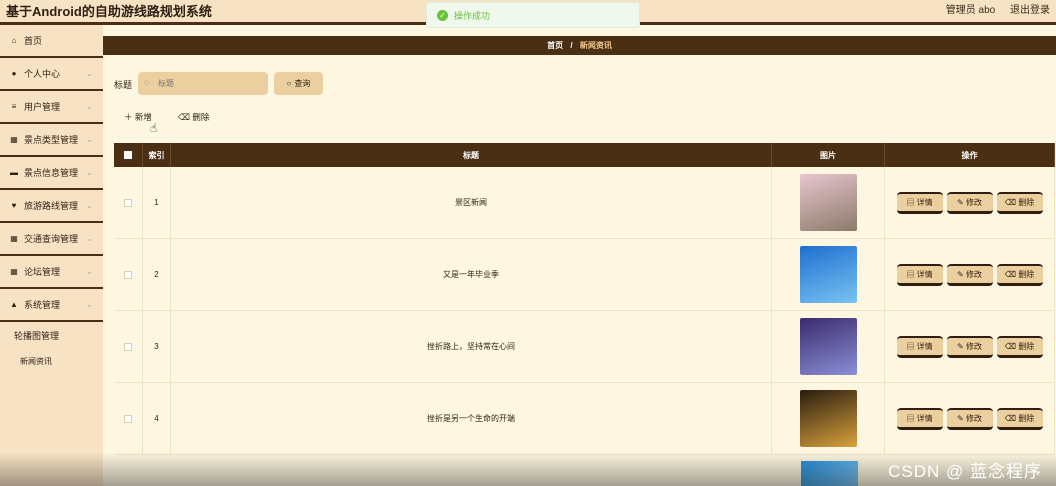 This screenshot has height=486, width=1056. I want to click on row-title: 景区新闻, so click(471, 202).